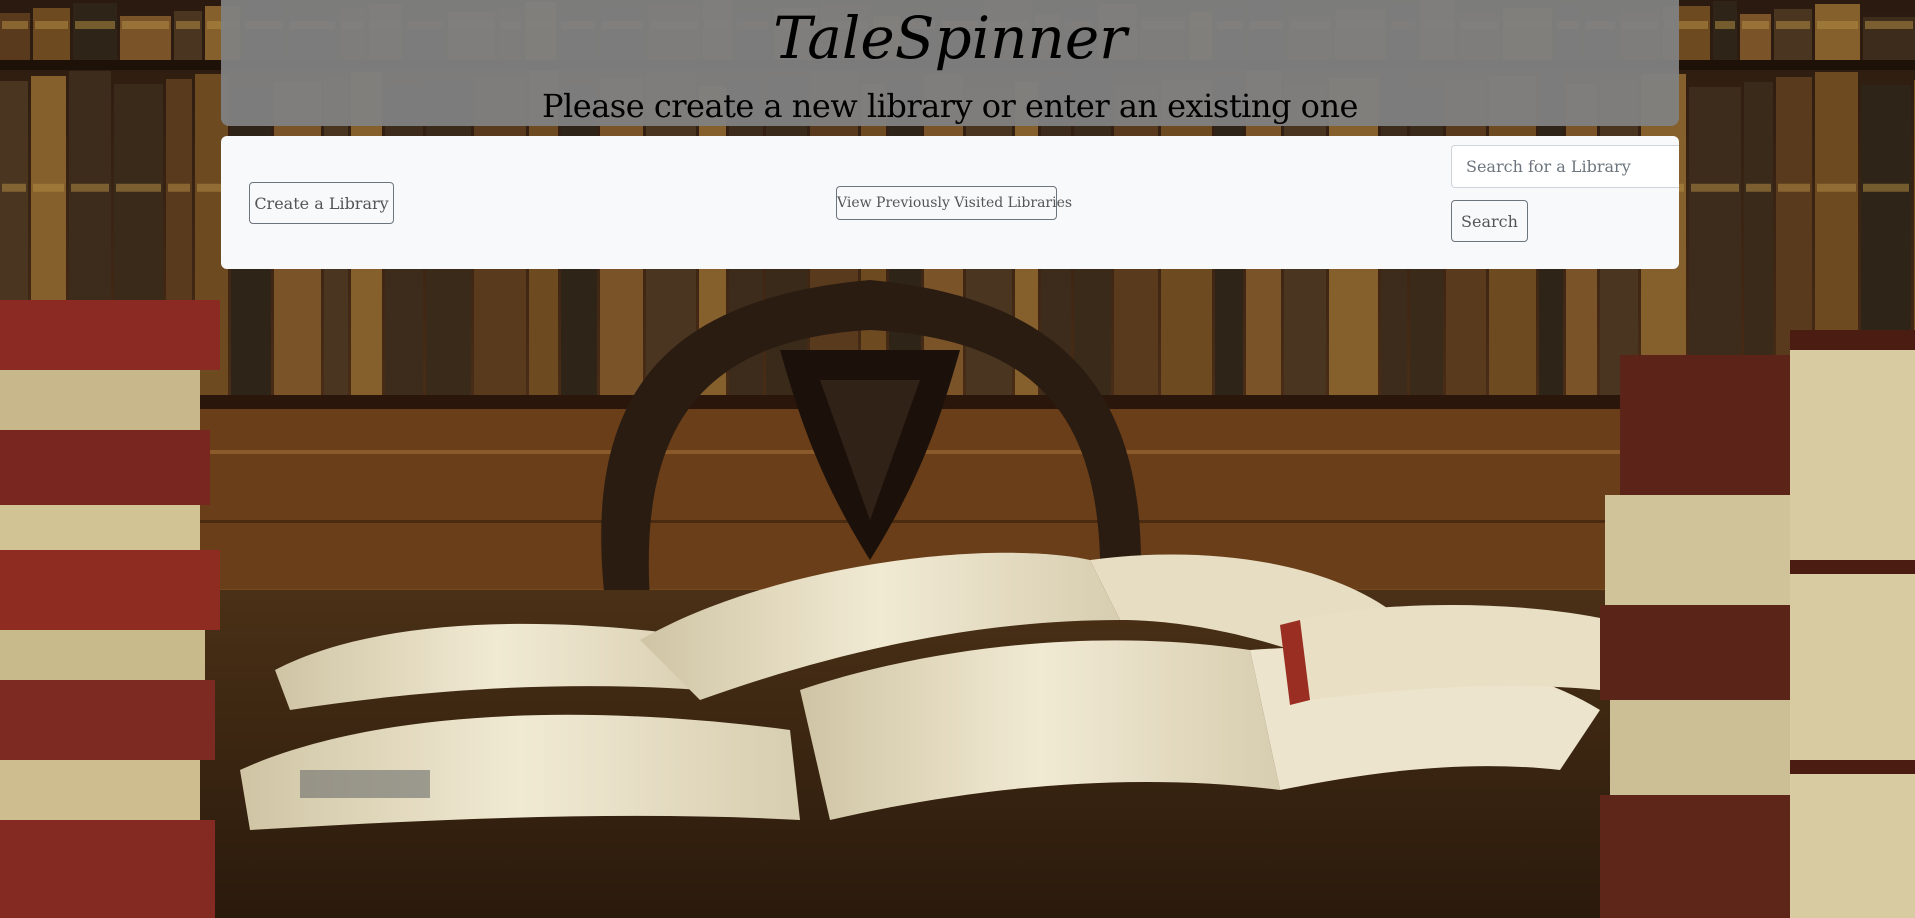 This screenshot has height=918, width=1915. What do you see at coordinates (110, 609) in the screenshot?
I see `left-book-stack` at bounding box center [110, 609].